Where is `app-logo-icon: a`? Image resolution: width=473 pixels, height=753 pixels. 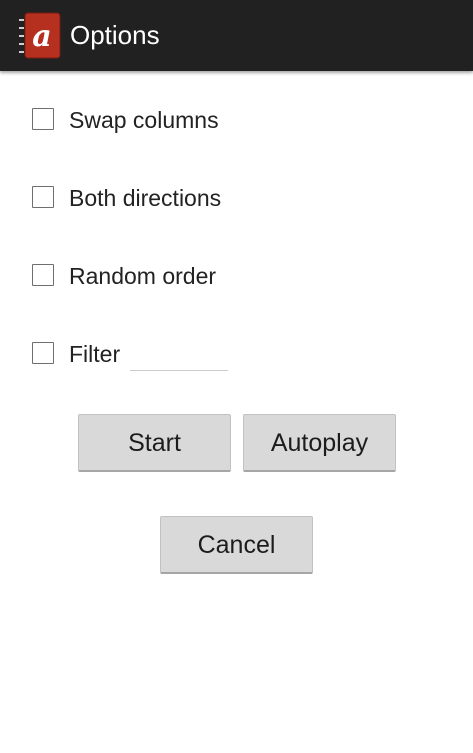 app-logo-icon: a is located at coordinates (40, 35).